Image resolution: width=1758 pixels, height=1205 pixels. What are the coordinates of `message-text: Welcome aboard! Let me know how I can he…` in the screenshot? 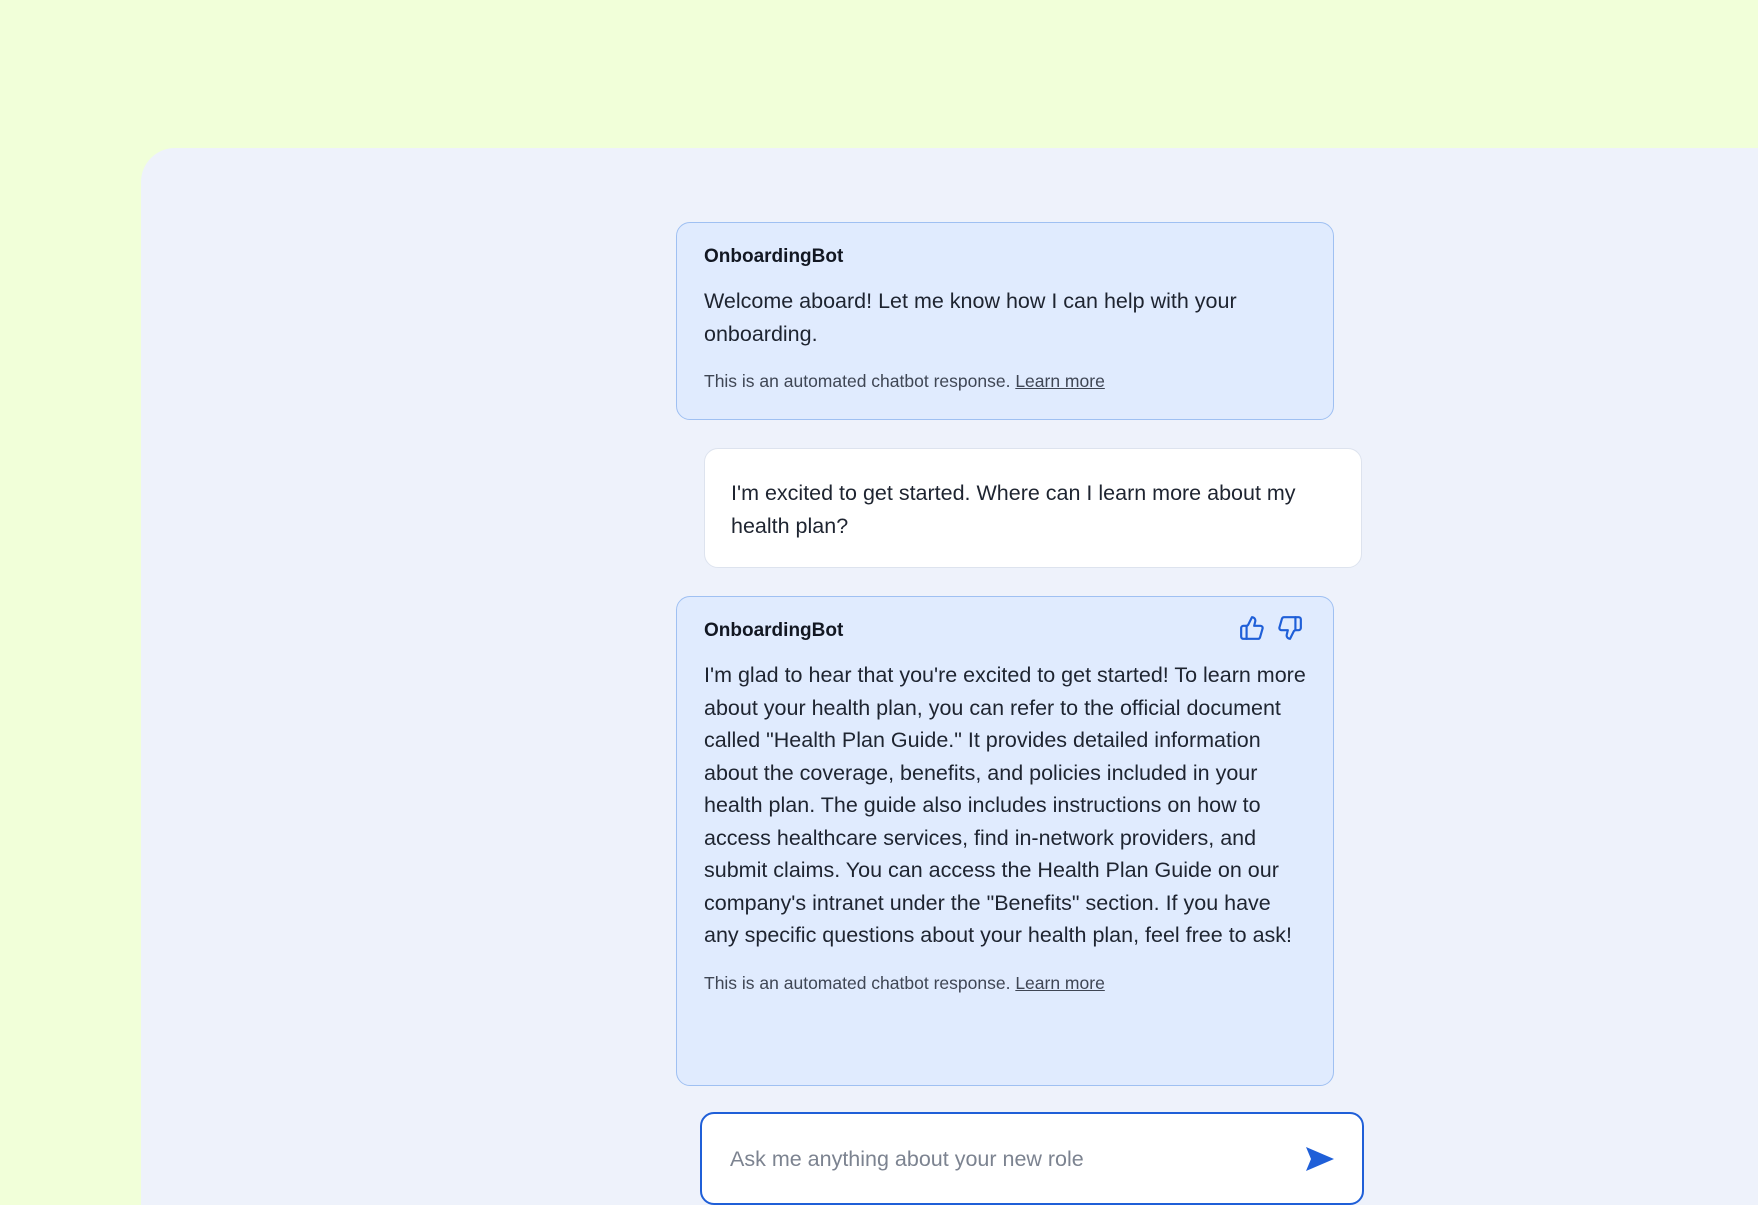 It's located at (970, 317).